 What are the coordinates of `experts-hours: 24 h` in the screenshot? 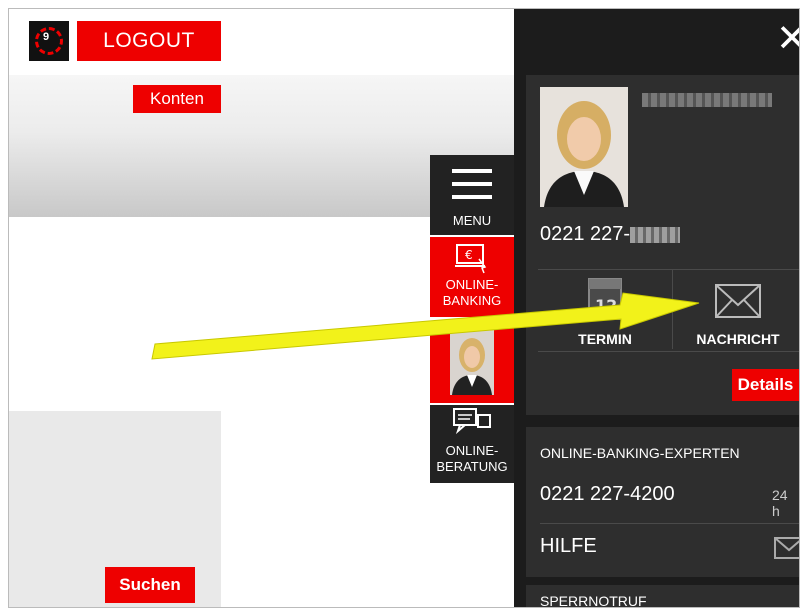 It's located at (780, 503).